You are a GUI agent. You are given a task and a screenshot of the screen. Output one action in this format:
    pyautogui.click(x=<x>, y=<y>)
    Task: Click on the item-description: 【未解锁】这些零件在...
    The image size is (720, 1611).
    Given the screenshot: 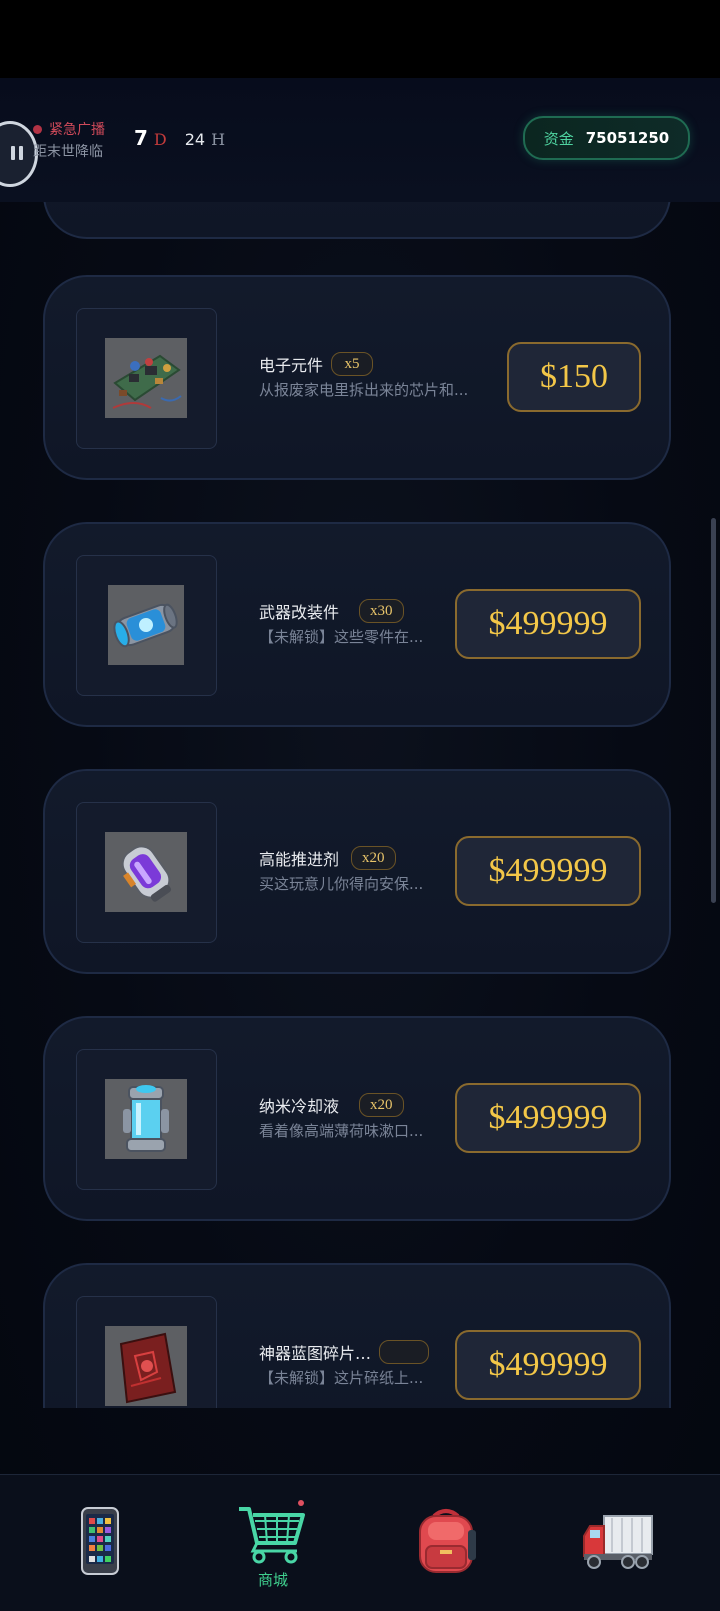 What is the action you would take?
    pyautogui.click(x=341, y=637)
    